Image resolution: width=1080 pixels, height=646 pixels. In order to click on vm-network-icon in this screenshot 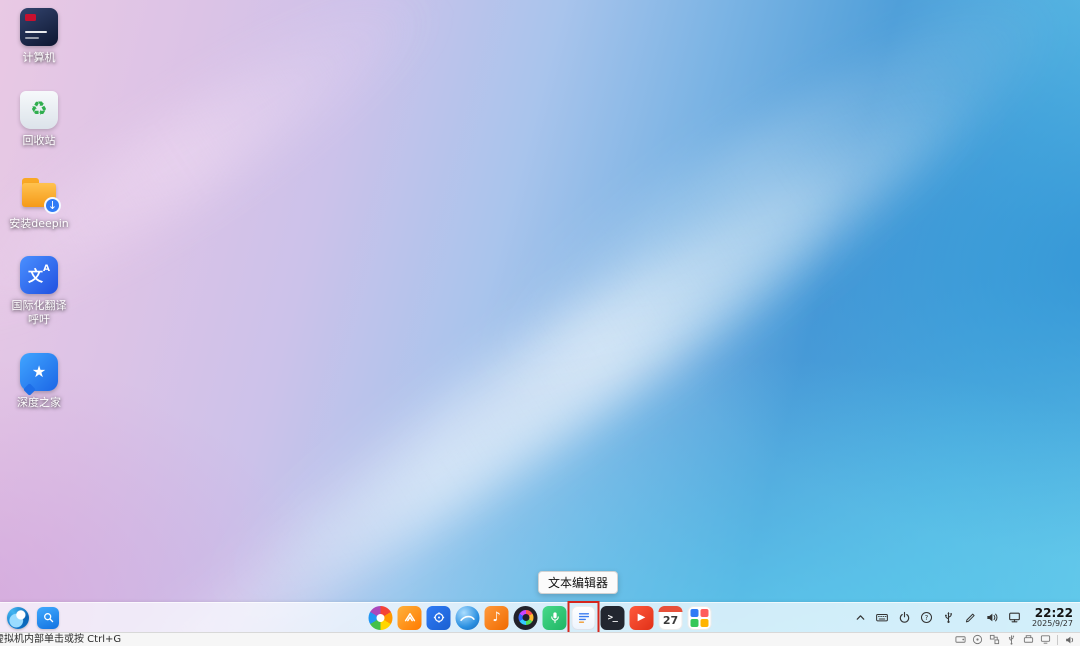, I will do `click(994, 639)`.